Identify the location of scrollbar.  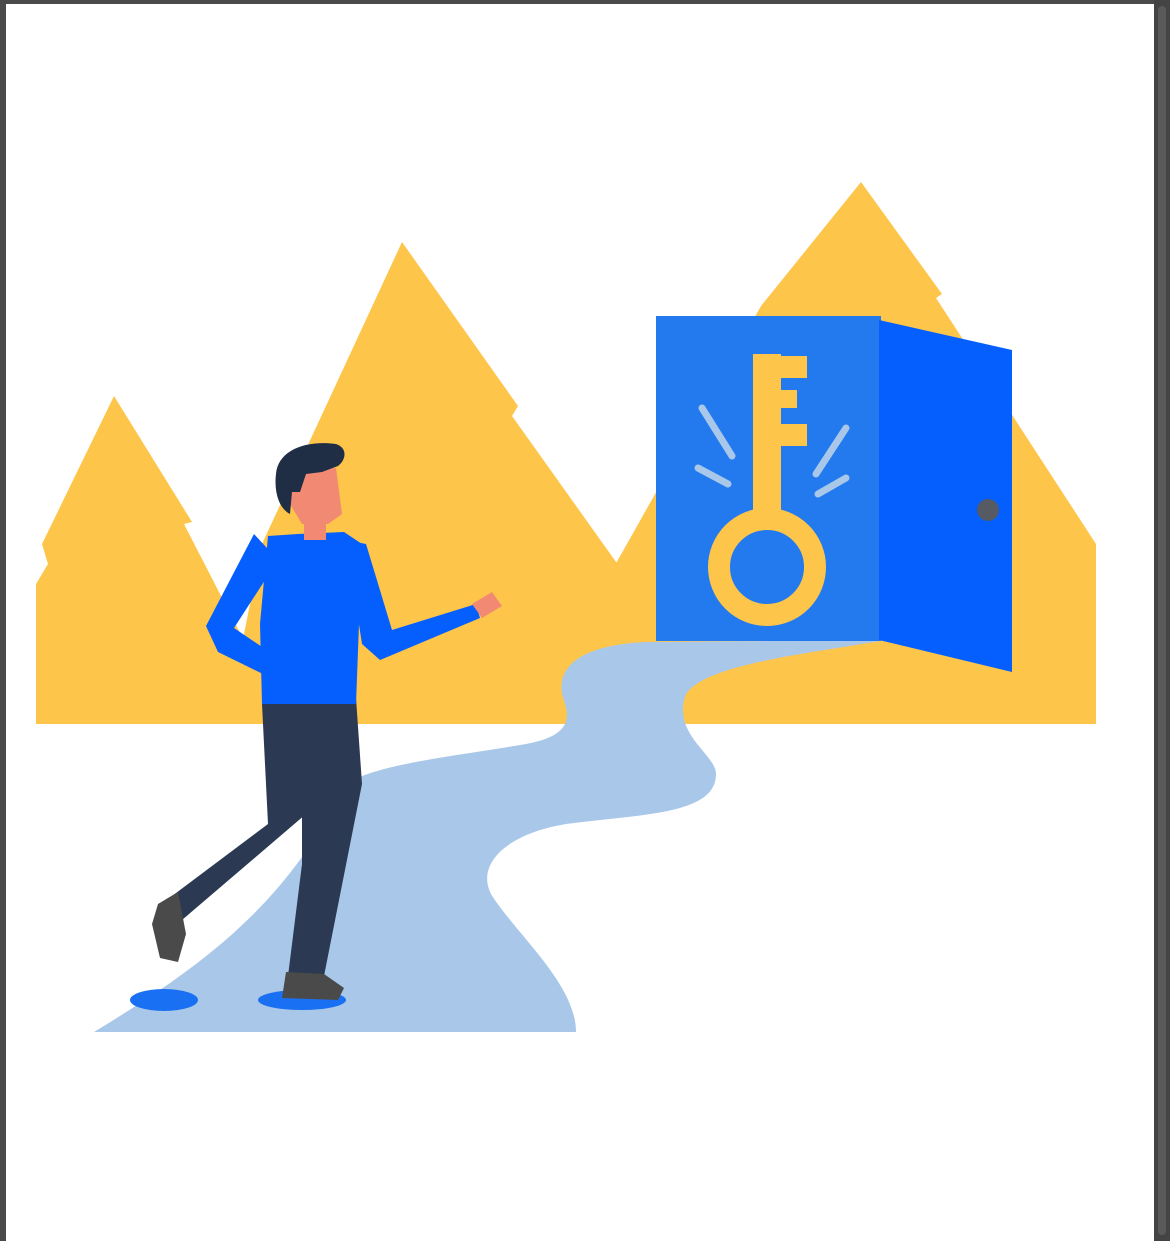
(1162, 620).